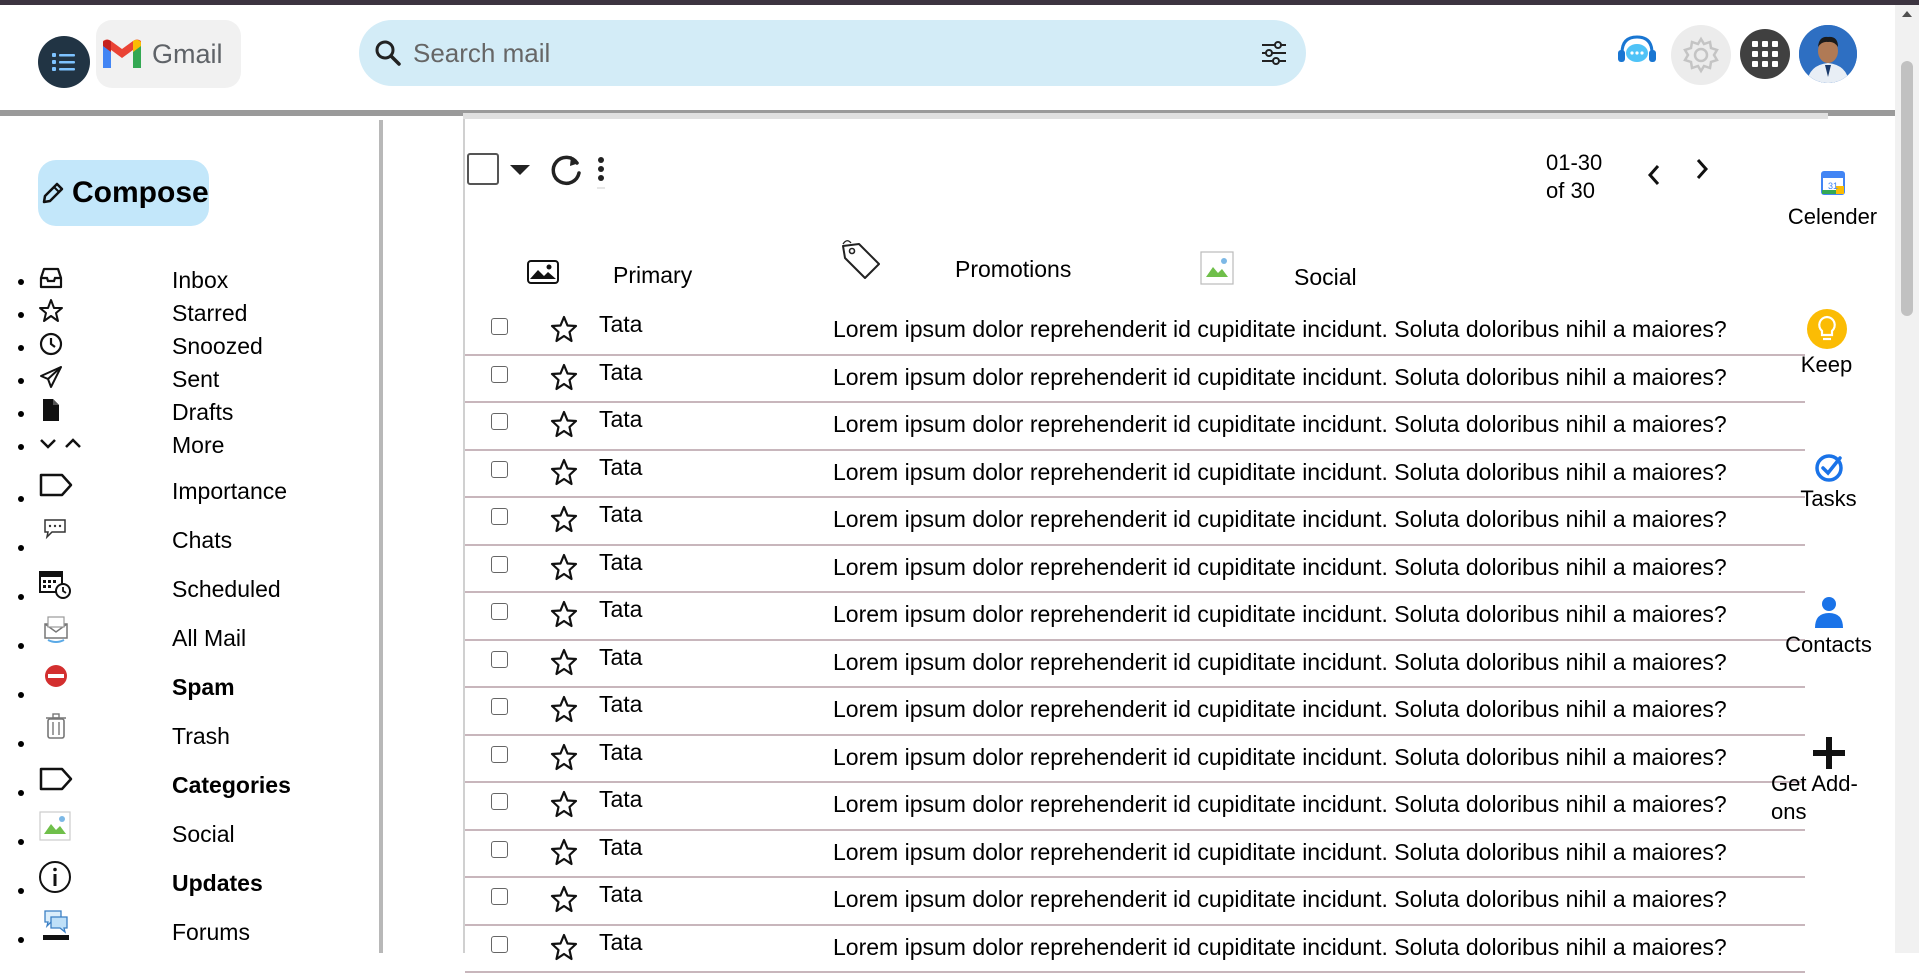  What do you see at coordinates (1907, 188) in the screenshot?
I see `scroll-thumb` at bounding box center [1907, 188].